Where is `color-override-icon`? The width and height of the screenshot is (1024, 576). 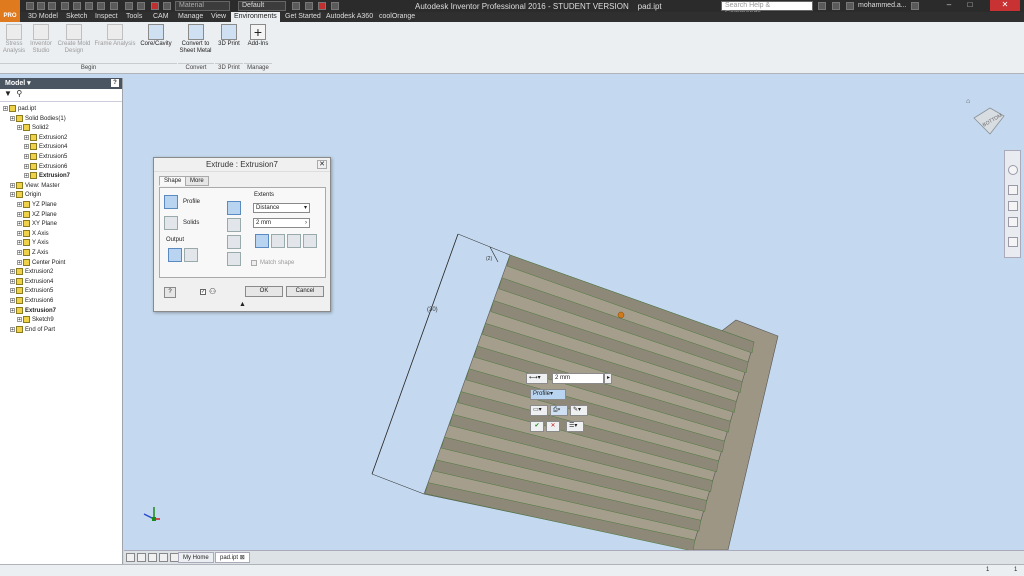 color-override-icon is located at coordinates (167, 6).